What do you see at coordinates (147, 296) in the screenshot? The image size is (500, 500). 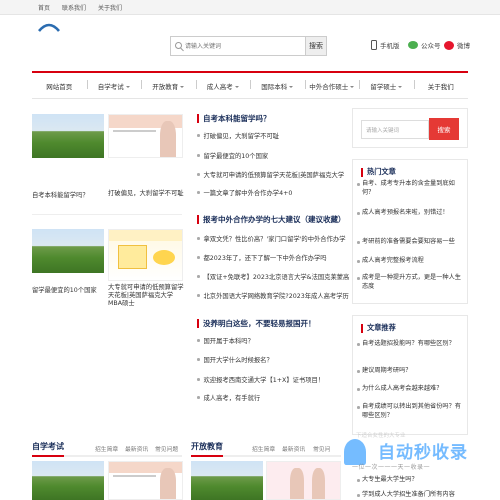 I see `feature-caption-4: 大专就可申请的低预算留学天花板|英国萨福克大学MBA硕士` at bounding box center [147, 296].